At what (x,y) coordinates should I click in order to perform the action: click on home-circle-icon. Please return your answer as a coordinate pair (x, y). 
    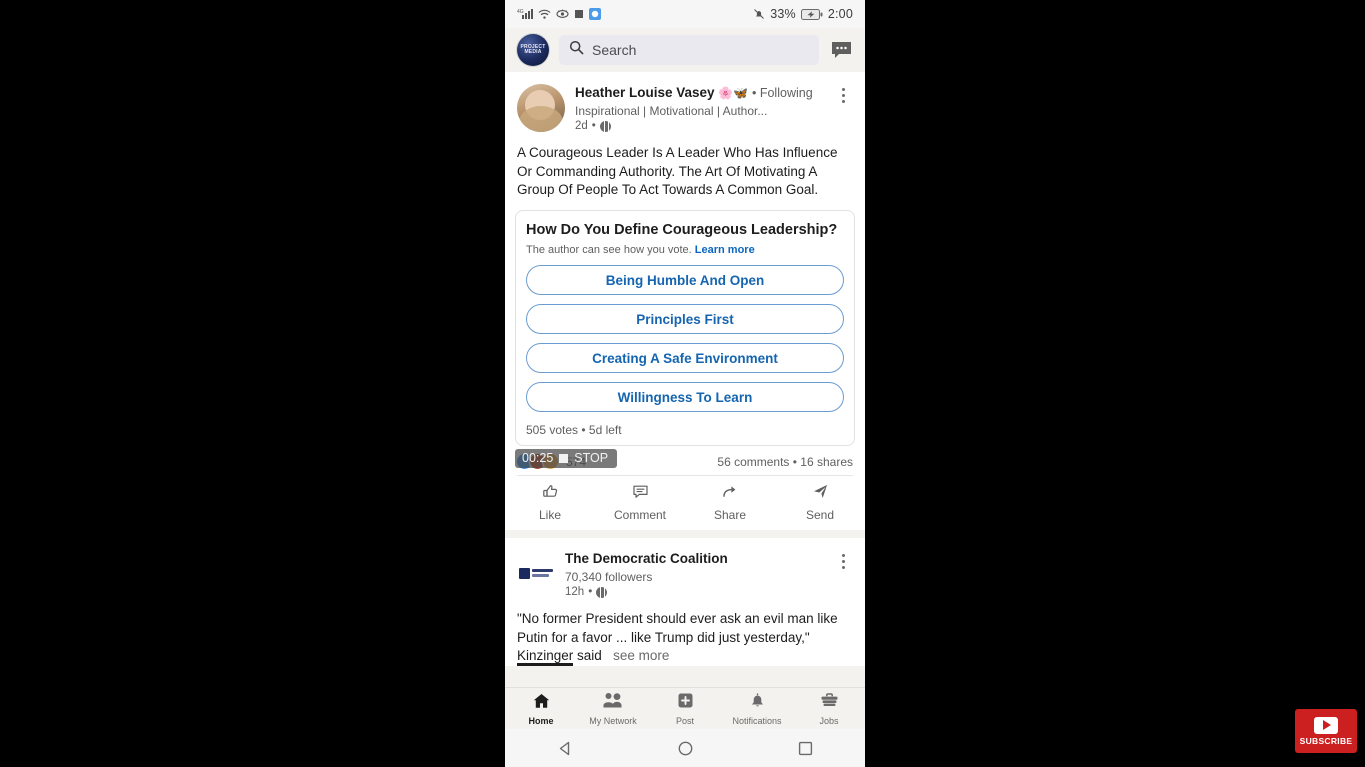
    Looking at the image, I should click on (685, 748).